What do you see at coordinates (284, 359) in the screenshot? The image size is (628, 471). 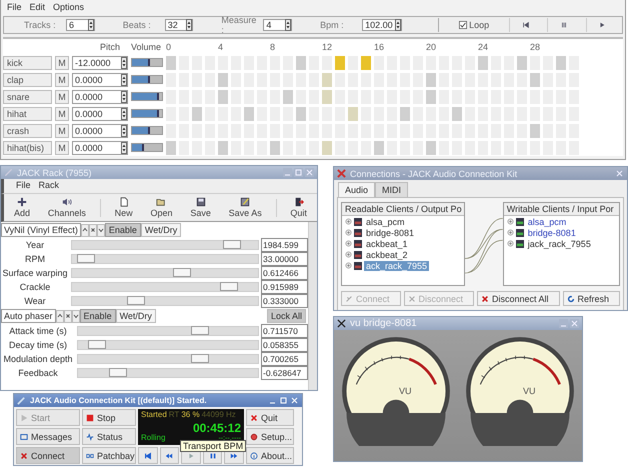 I see `value-field: 0.700265` at bounding box center [284, 359].